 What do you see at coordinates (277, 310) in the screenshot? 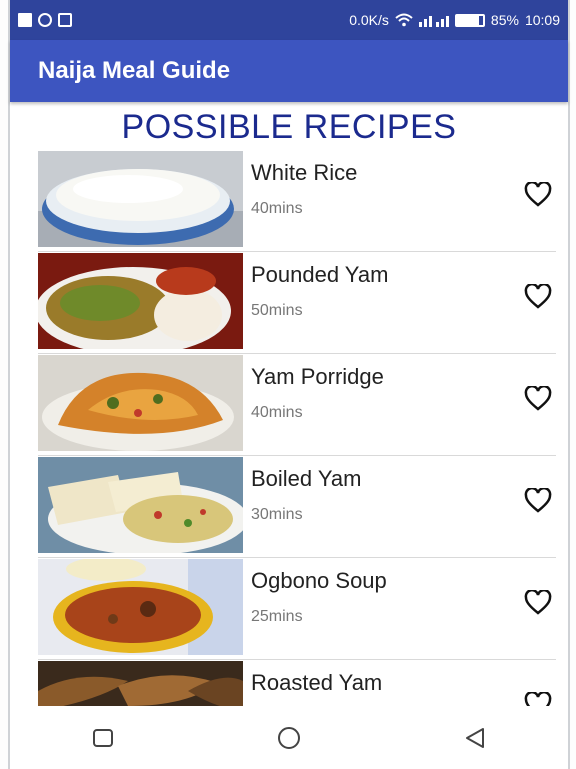
I see `recipe-time: 50mins` at bounding box center [277, 310].